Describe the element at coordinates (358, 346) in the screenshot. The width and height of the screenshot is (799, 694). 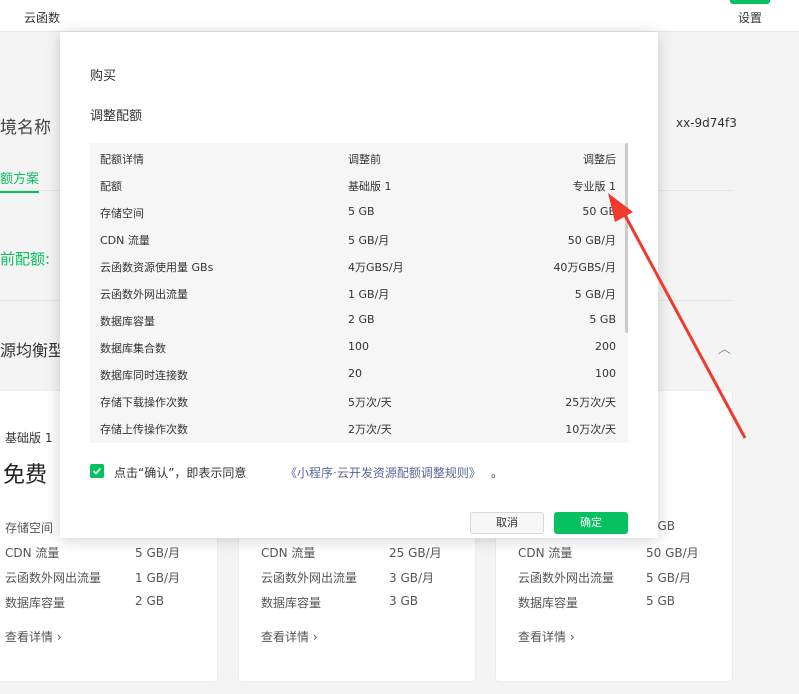
I see `cell-before: 100` at that location.